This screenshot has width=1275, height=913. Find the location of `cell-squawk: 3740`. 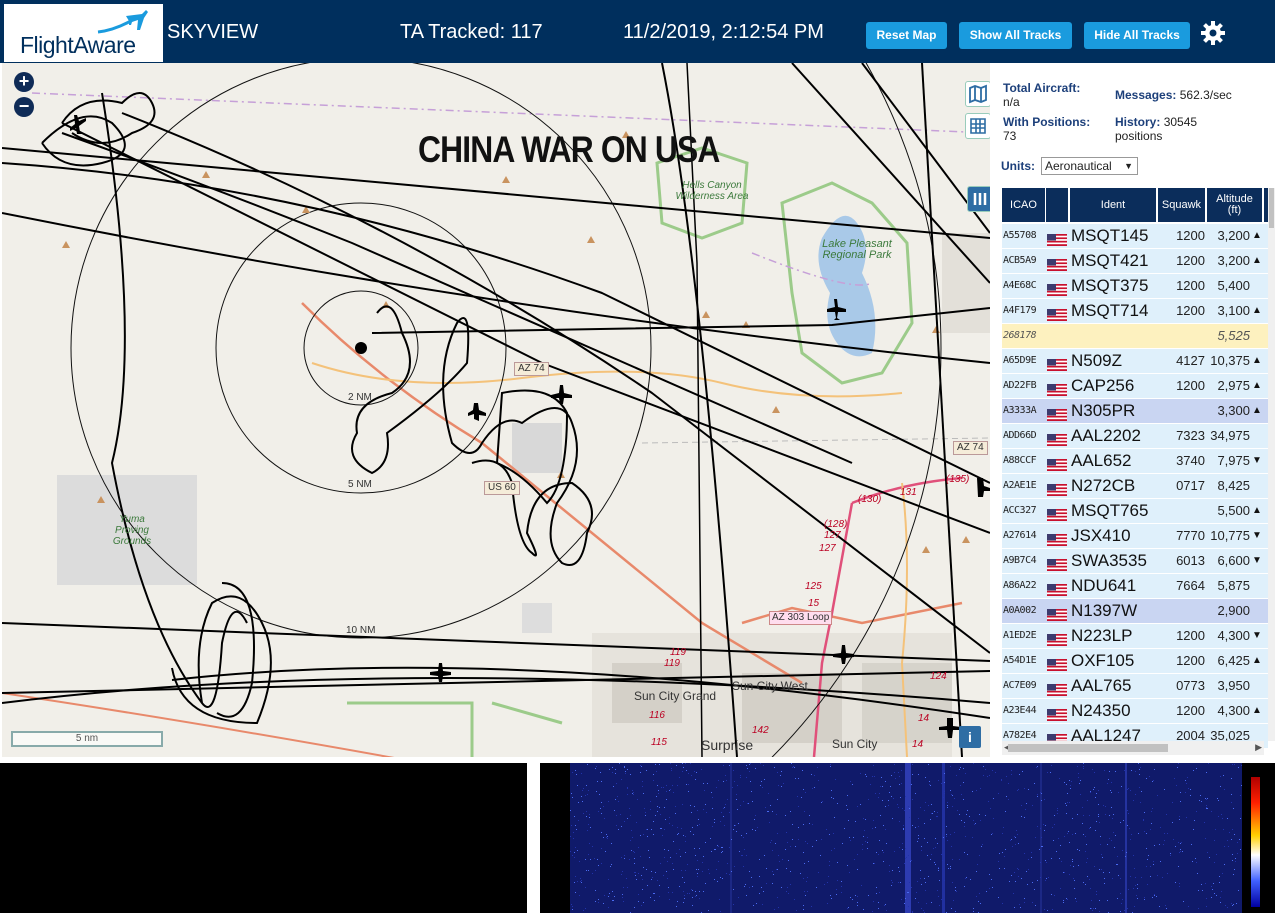

cell-squawk: 3740 is located at coordinates (1190, 460).